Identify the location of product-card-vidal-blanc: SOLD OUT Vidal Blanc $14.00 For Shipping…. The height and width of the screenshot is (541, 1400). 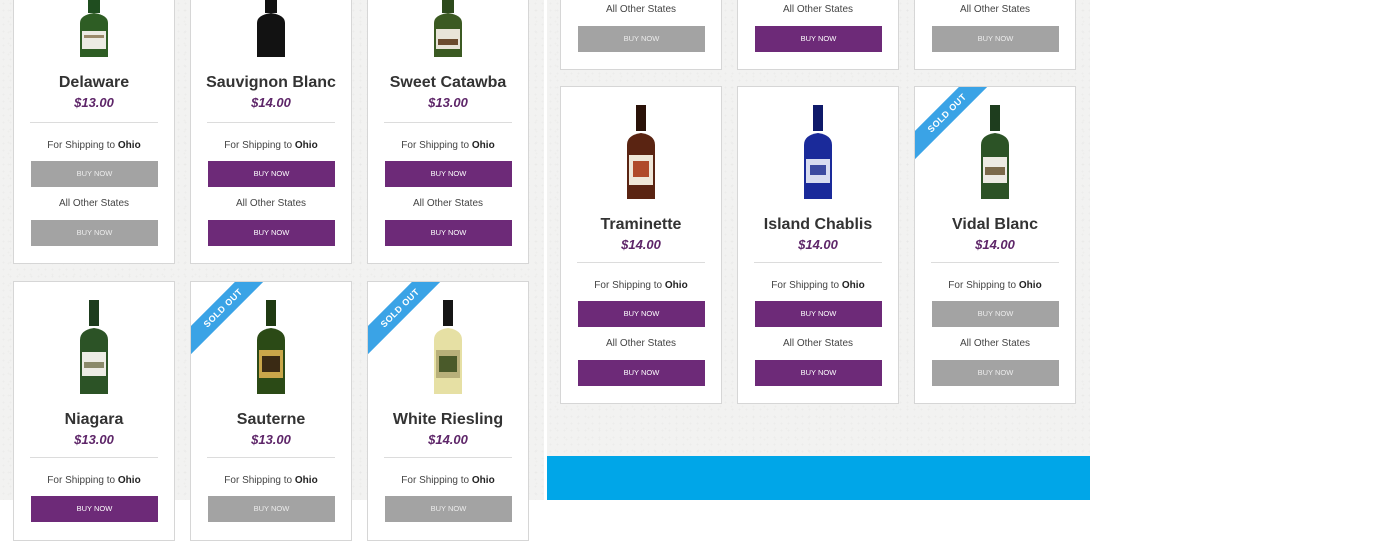
(995, 245).